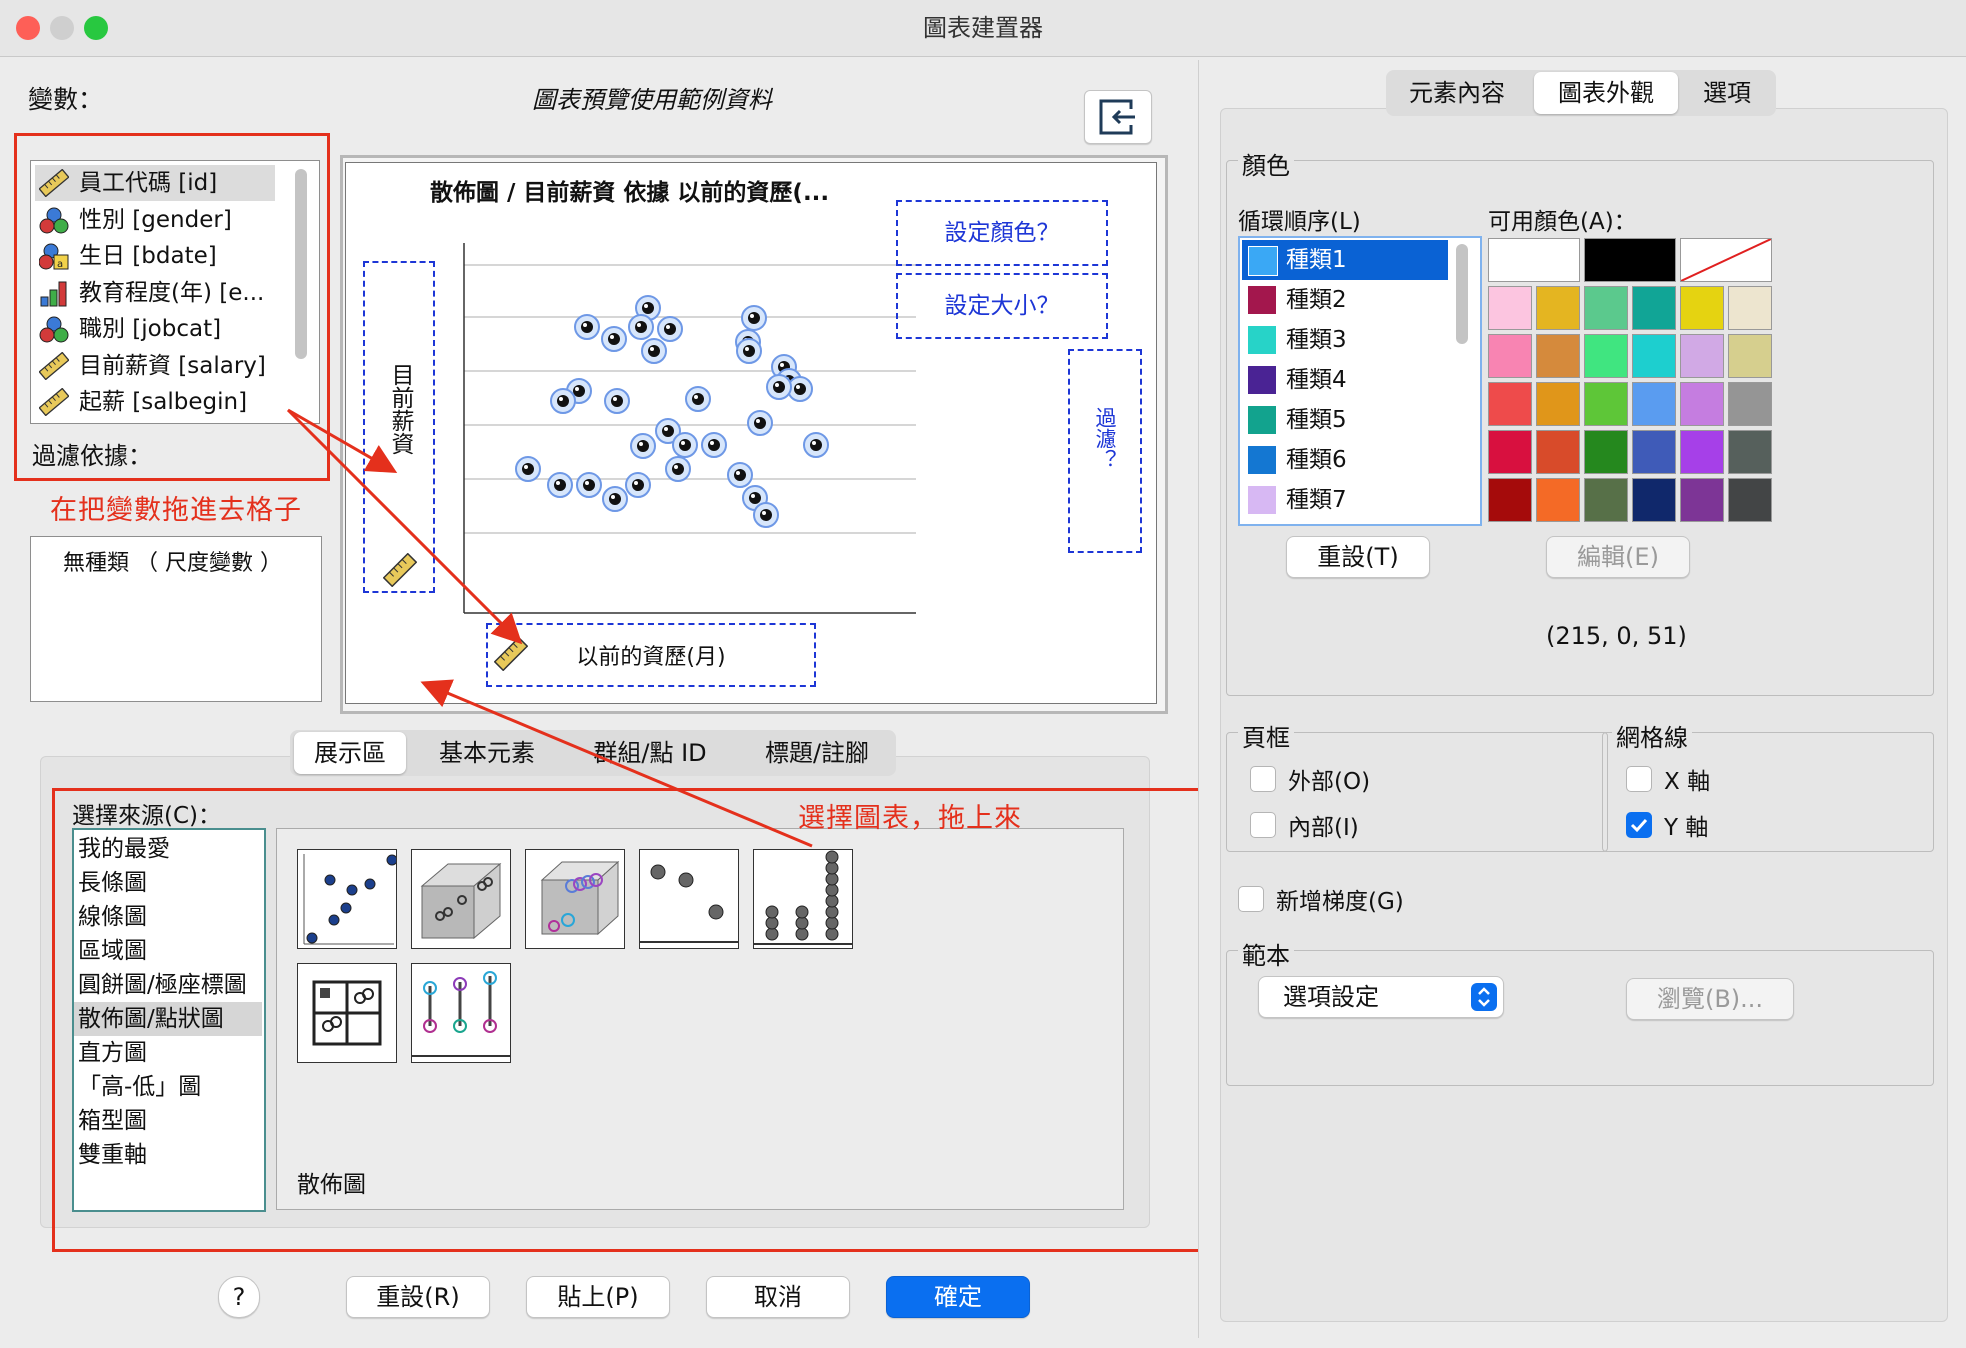  What do you see at coordinates (958, 1297) in the screenshot?
I see `ok-button: 確定` at bounding box center [958, 1297].